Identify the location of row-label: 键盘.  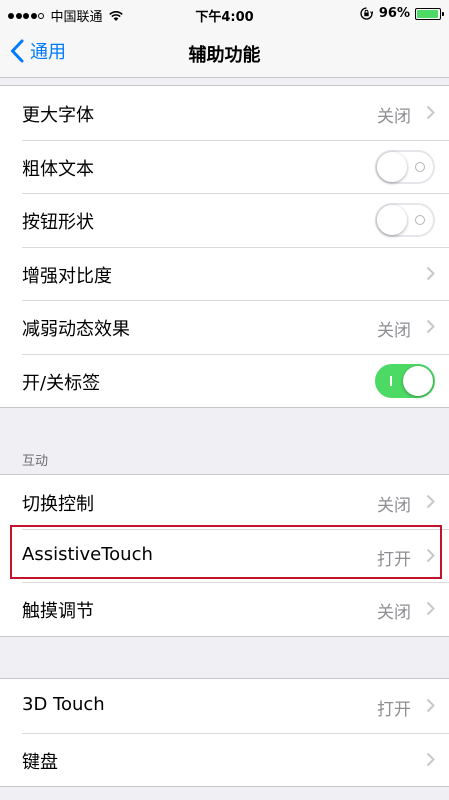
(40, 762).